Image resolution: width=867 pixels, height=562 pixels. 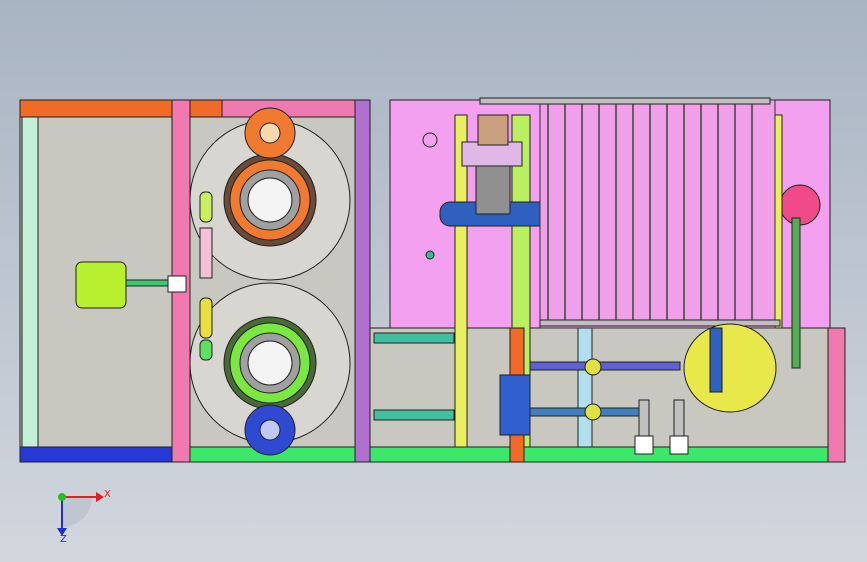 What do you see at coordinates (492, 154) in the screenshot?
I see `gear-housing` at bounding box center [492, 154].